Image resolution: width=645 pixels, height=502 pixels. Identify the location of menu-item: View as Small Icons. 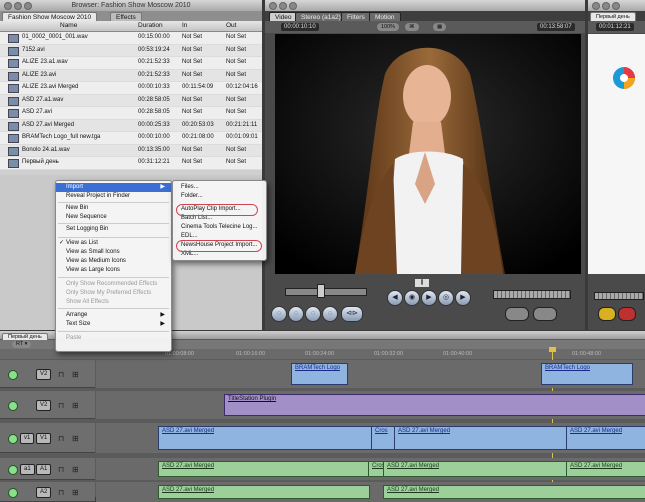
(113, 252).